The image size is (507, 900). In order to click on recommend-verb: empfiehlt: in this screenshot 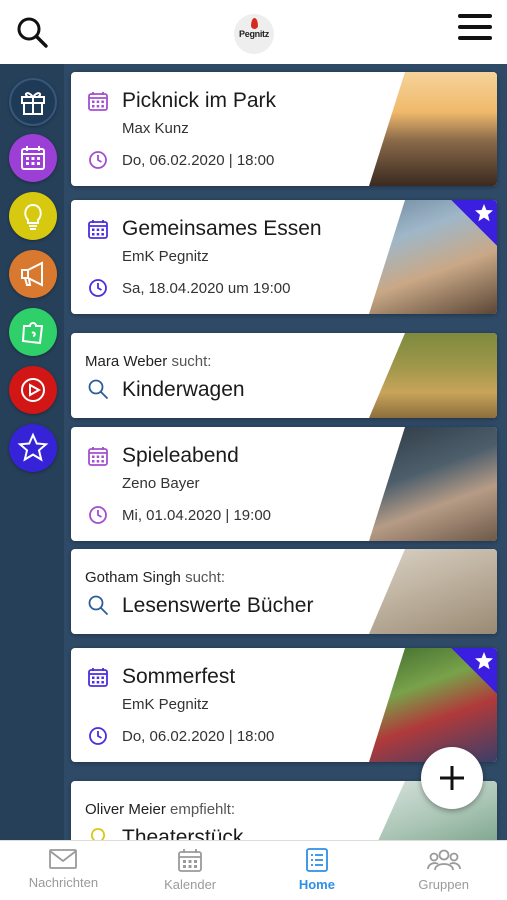, I will do `click(203, 809)`.